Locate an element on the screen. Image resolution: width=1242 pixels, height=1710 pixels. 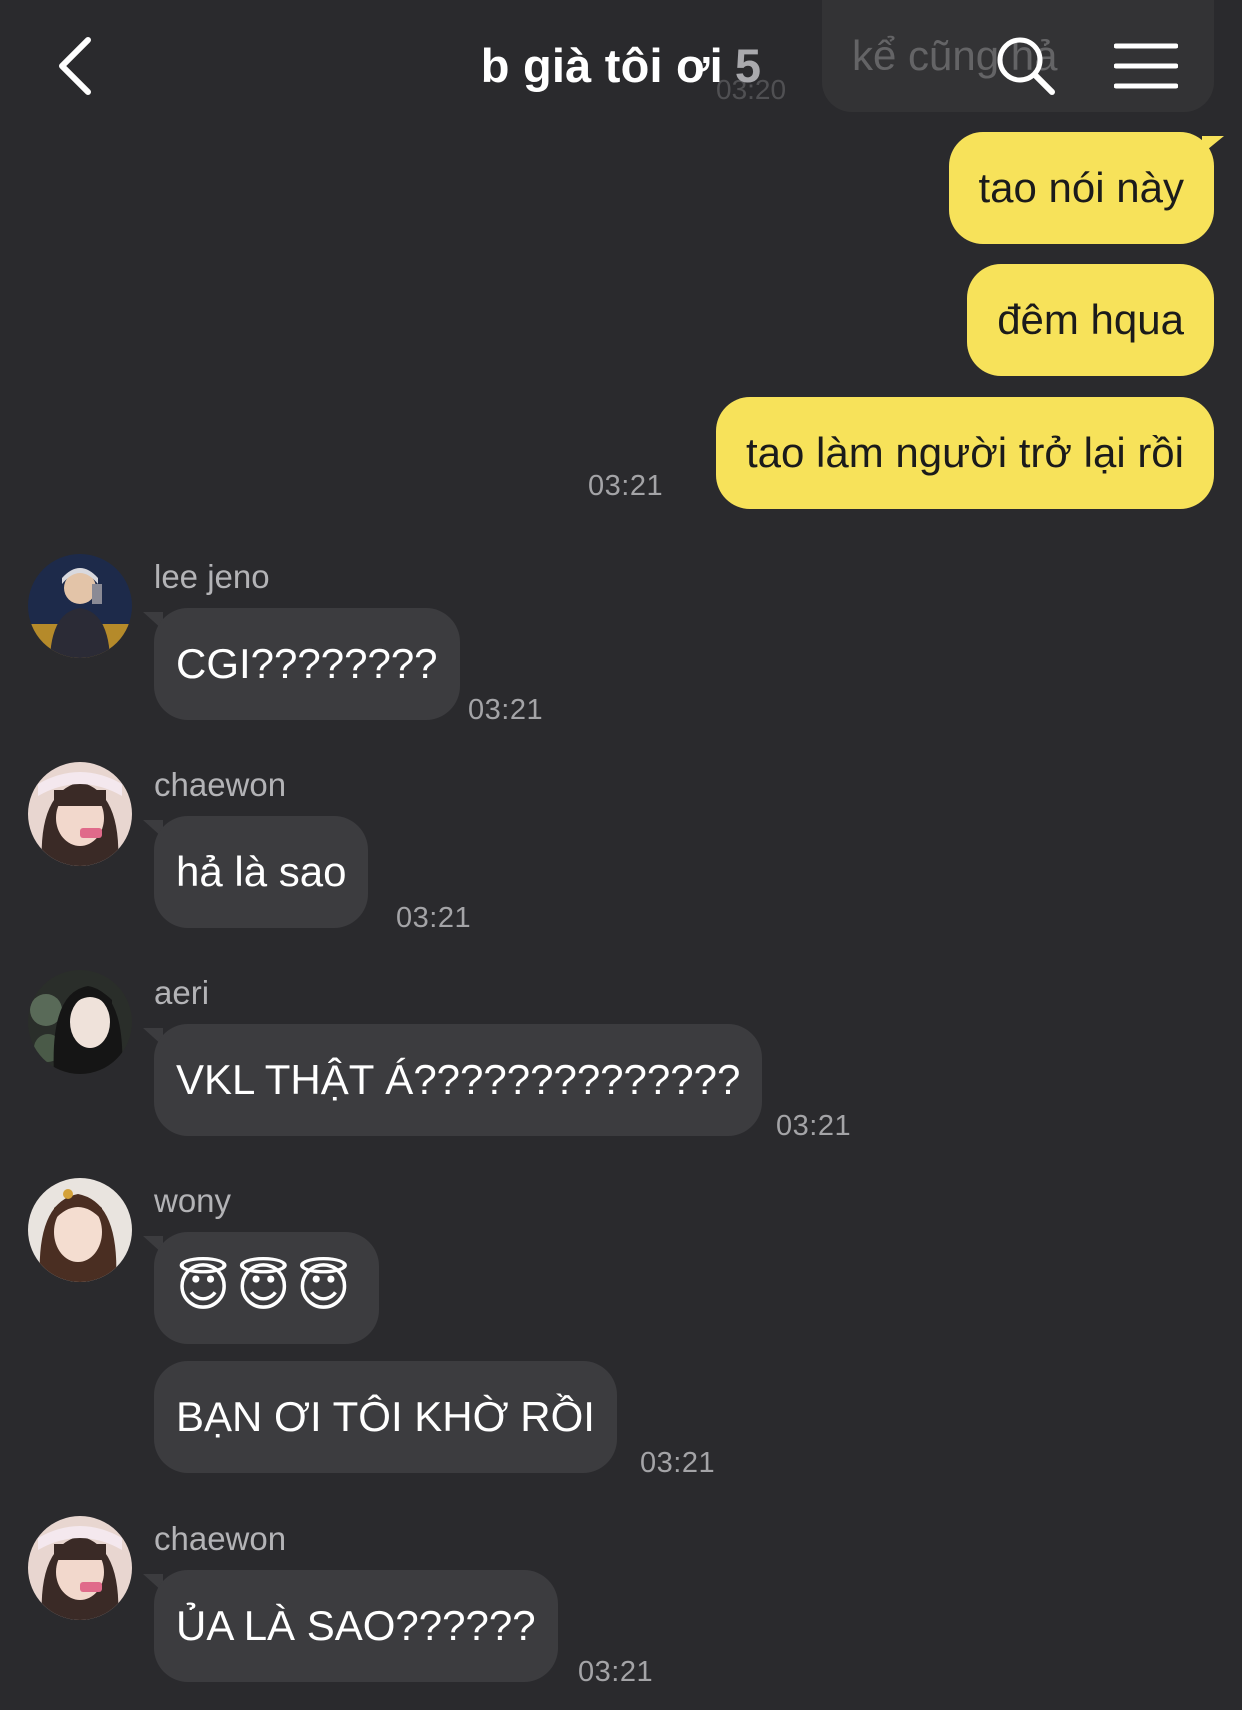
message-text: tao nói này is located at coordinates (1081, 187).